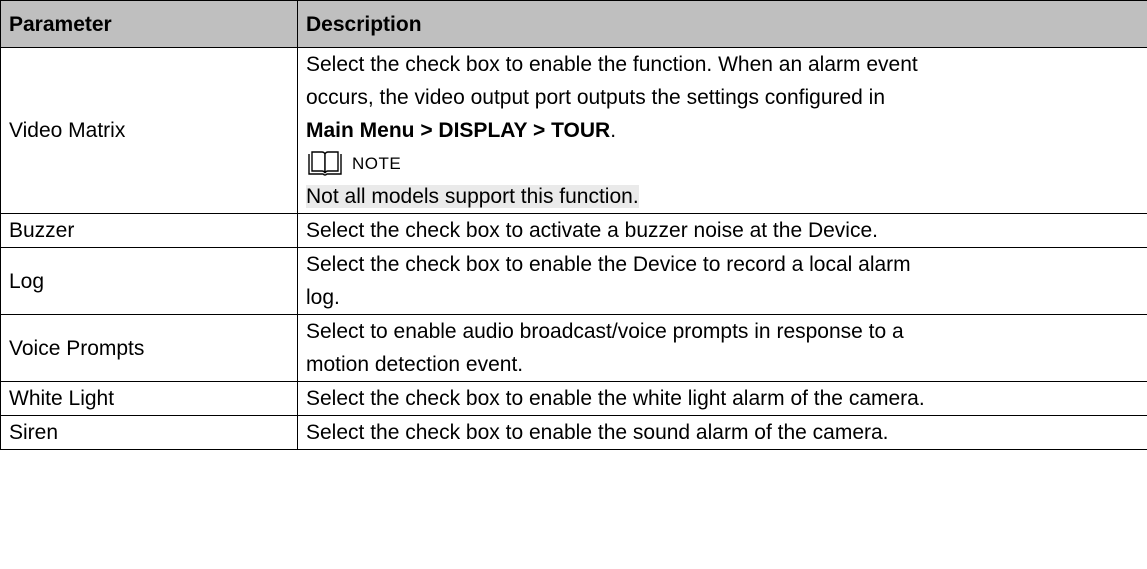 The width and height of the screenshot is (1147, 569). What do you see at coordinates (613, 130) in the screenshot?
I see `menu-path-period: .` at bounding box center [613, 130].